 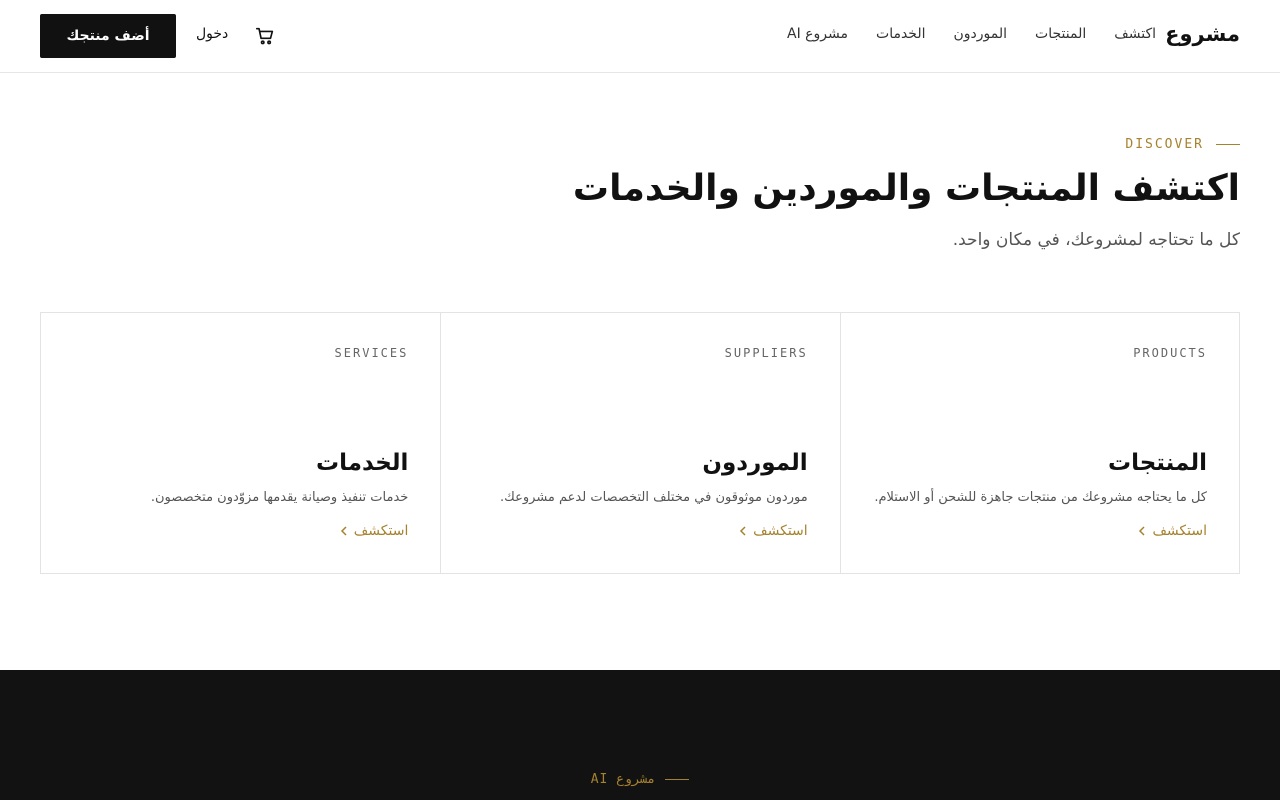 What do you see at coordinates (766, 353) in the screenshot?
I see `card-tag: SUPPLIERS` at bounding box center [766, 353].